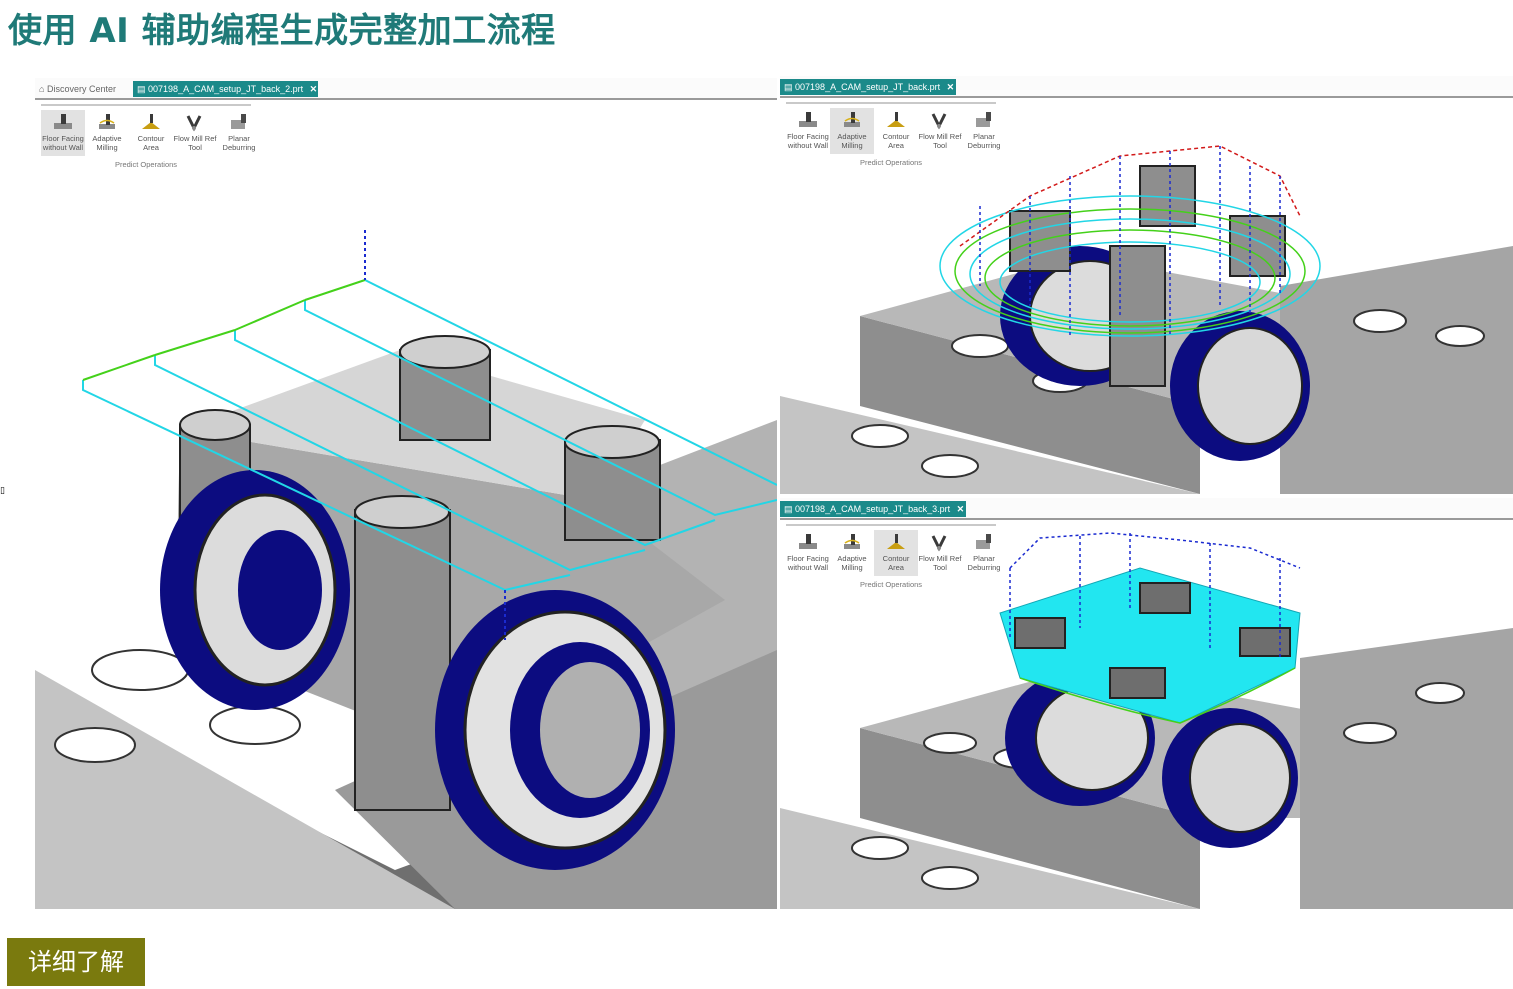 Image resolution: width=1513 pixels, height=989 pixels. What do you see at coordinates (146, 164) in the screenshot?
I see `ribbon-group-label: Predict Operations` at bounding box center [146, 164].